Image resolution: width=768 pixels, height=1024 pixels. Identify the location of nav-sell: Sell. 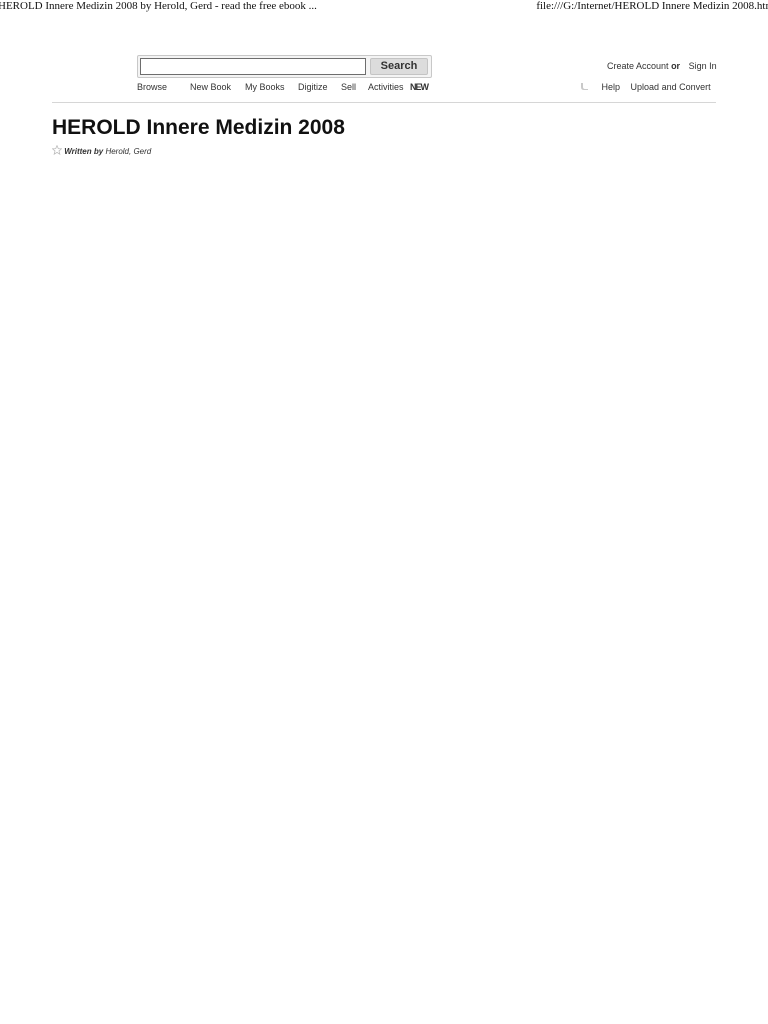
(348, 87).